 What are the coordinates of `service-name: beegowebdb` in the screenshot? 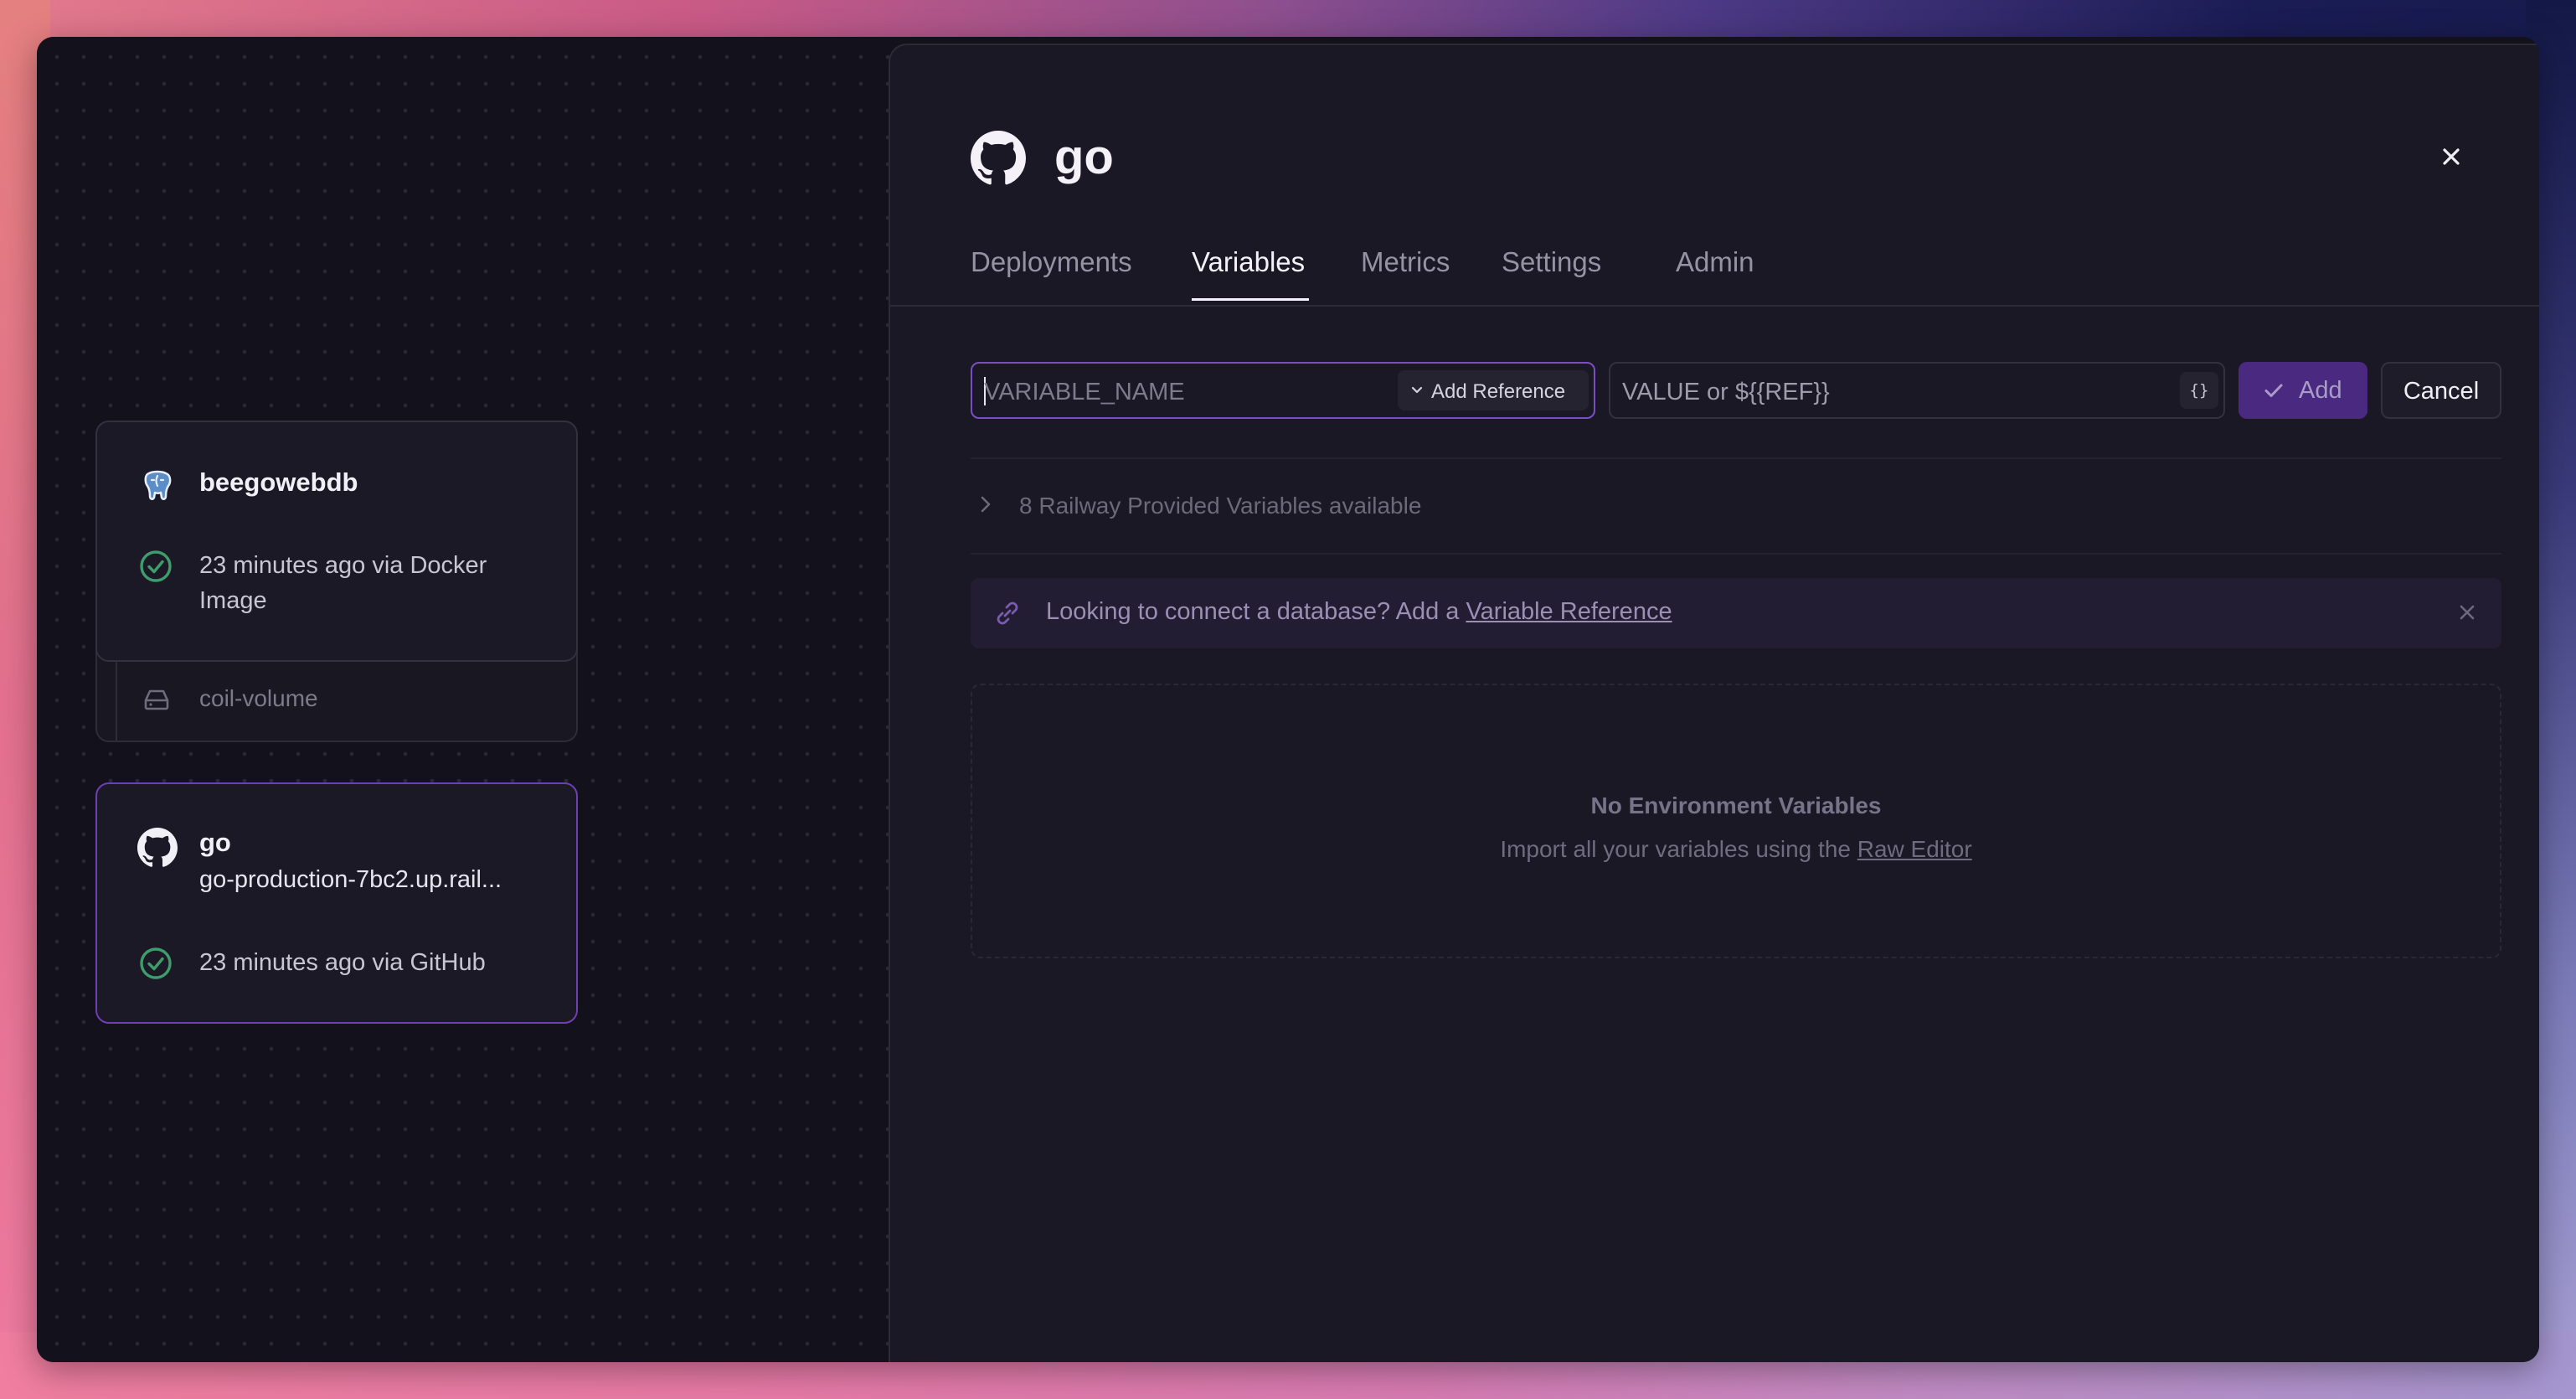 It's located at (278, 482).